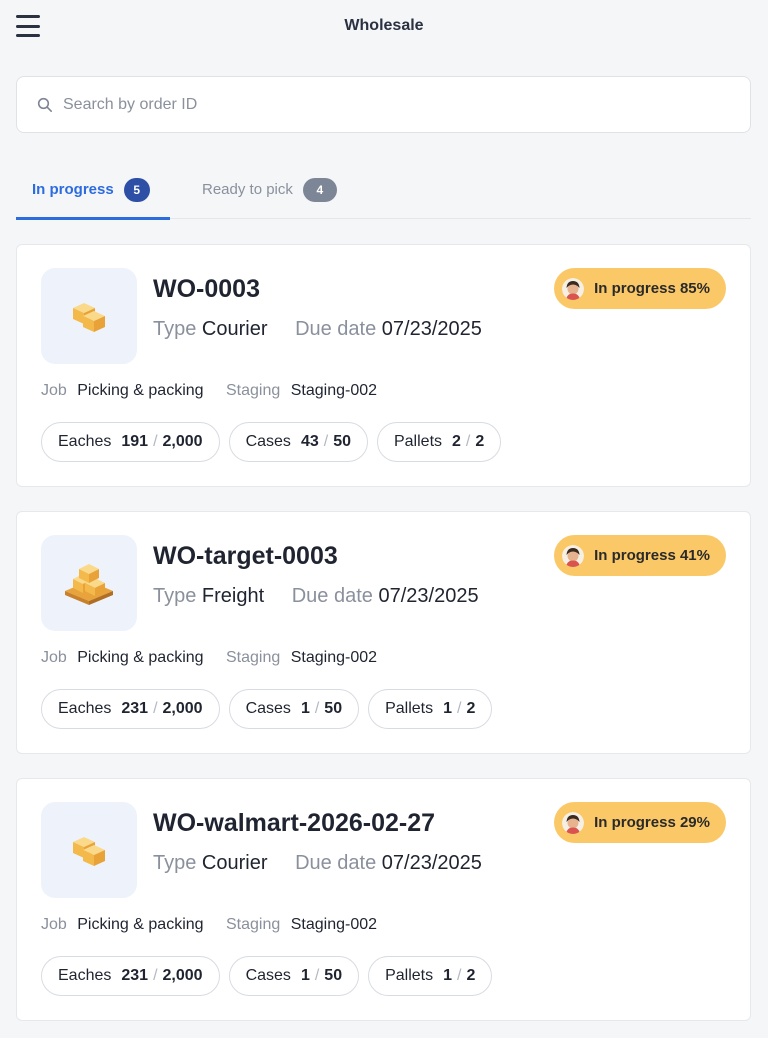 The width and height of the screenshot is (768, 1038). I want to click on quantity-chips: Eaches 191/2,000 Cases 43/50 Pallets 2/2, so click(271, 442).